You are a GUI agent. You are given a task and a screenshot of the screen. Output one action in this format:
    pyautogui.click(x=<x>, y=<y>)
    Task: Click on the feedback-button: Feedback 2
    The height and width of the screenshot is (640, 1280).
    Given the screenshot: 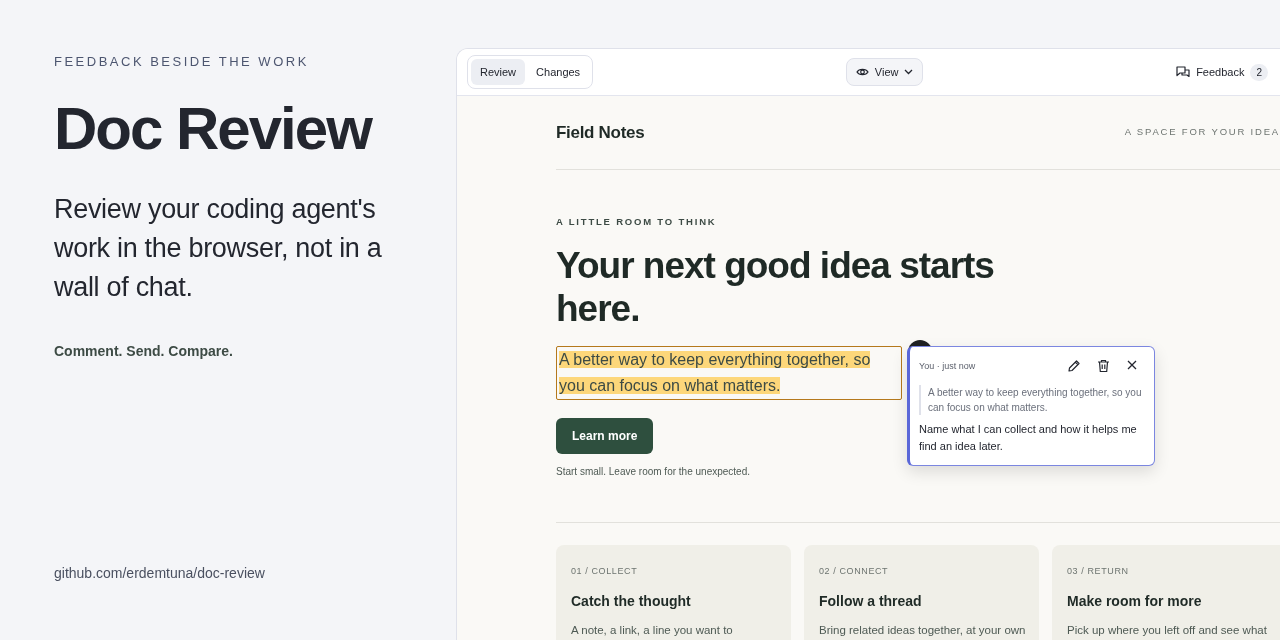 What is the action you would take?
    pyautogui.click(x=1222, y=72)
    